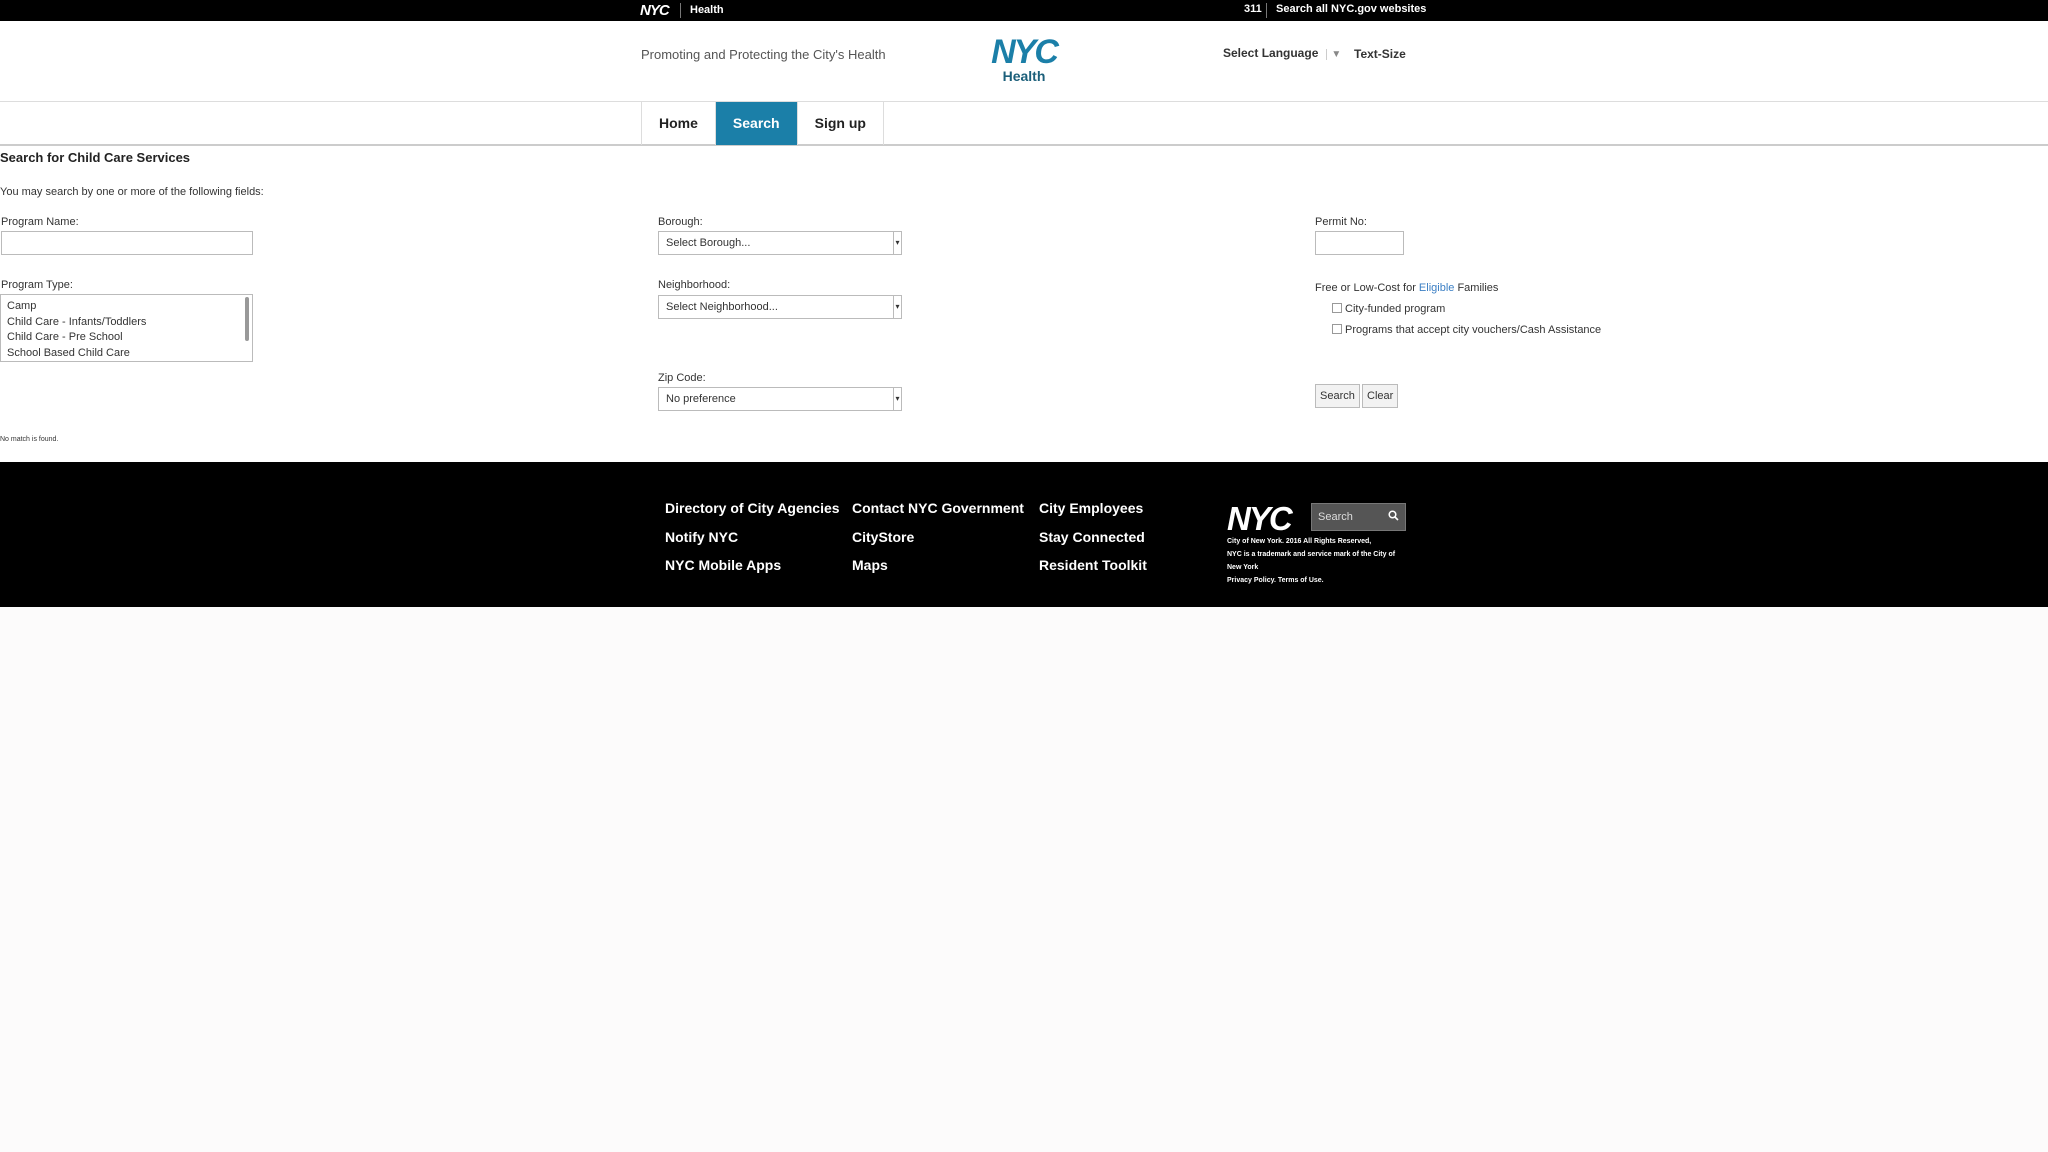 This screenshot has height=1152, width=2048. What do you see at coordinates (1271, 53) in the screenshot?
I see `select-language-label: Select Language` at bounding box center [1271, 53].